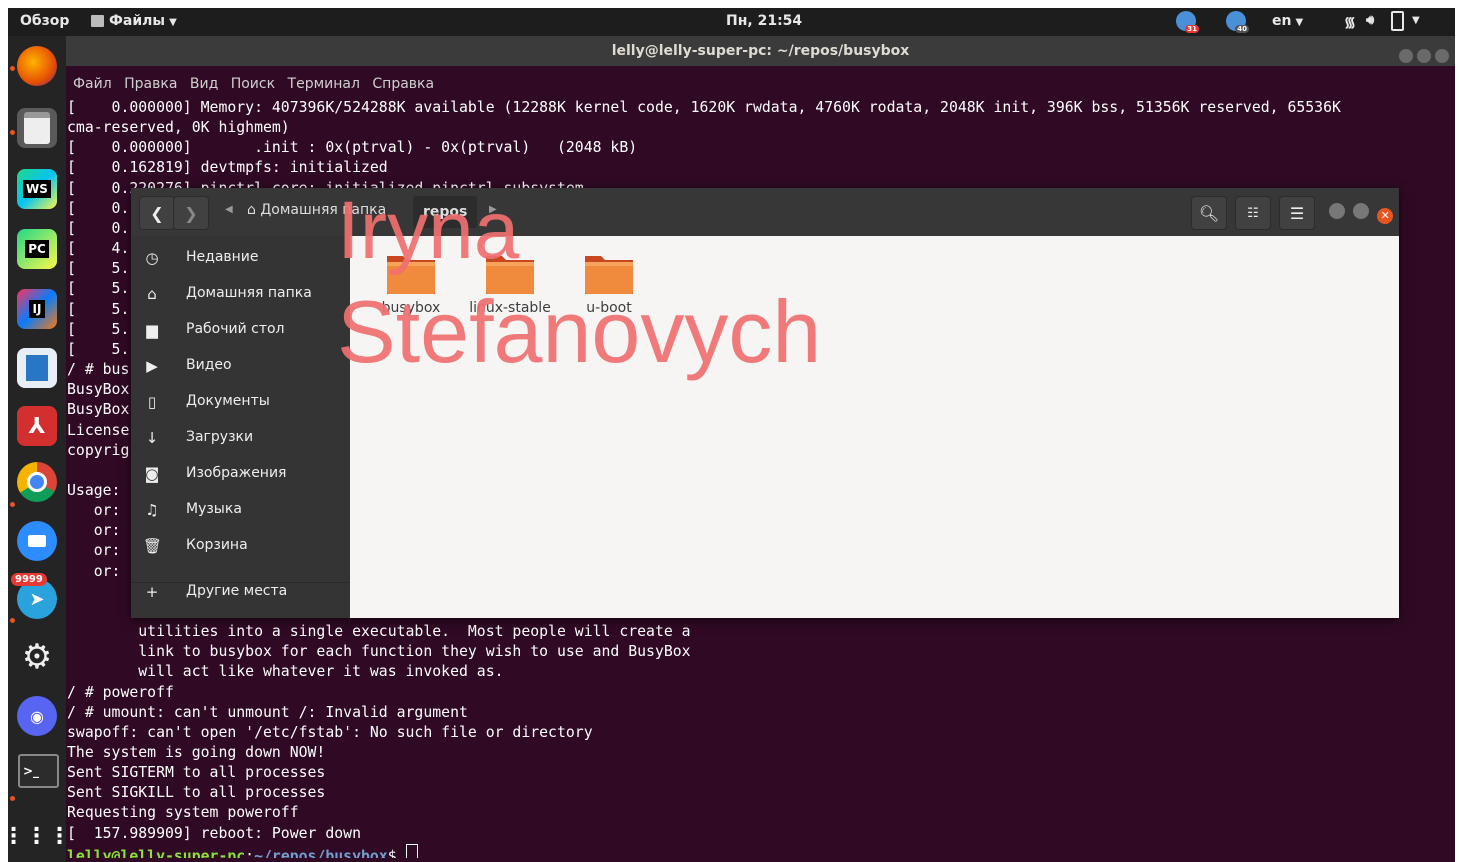 The height and width of the screenshot is (862, 1459). What do you see at coordinates (764, 21) in the screenshot?
I see `clock: Пн, 21:54` at bounding box center [764, 21].